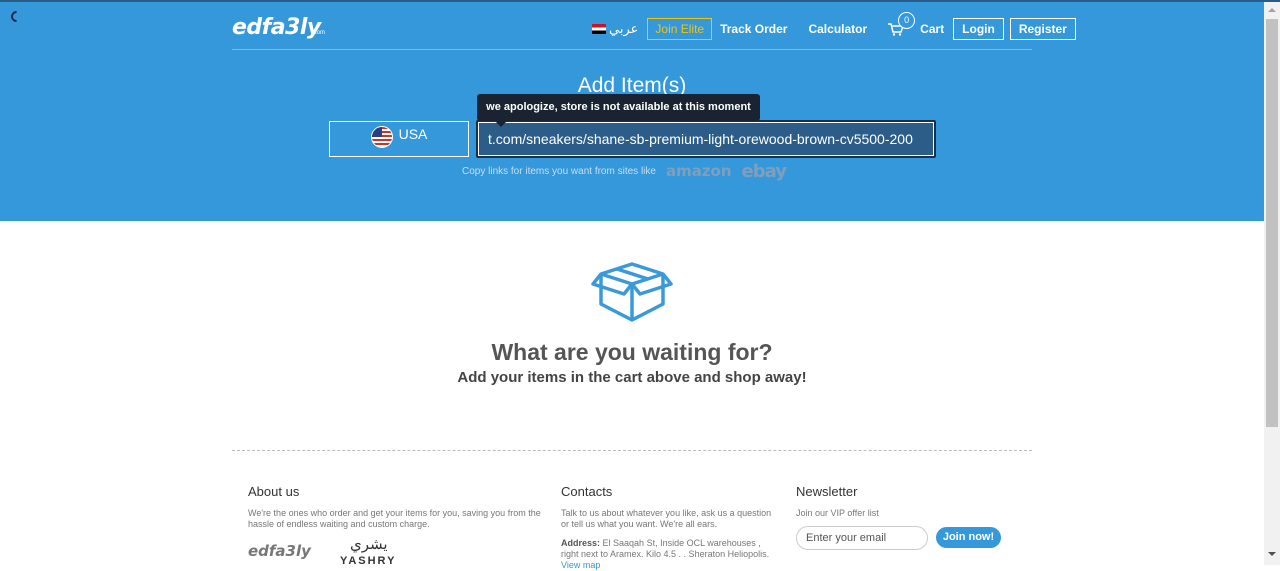 Image resolution: width=1280 pixels, height=571 pixels. Describe the element at coordinates (632, 450) in the screenshot. I see `footer-divider` at that location.